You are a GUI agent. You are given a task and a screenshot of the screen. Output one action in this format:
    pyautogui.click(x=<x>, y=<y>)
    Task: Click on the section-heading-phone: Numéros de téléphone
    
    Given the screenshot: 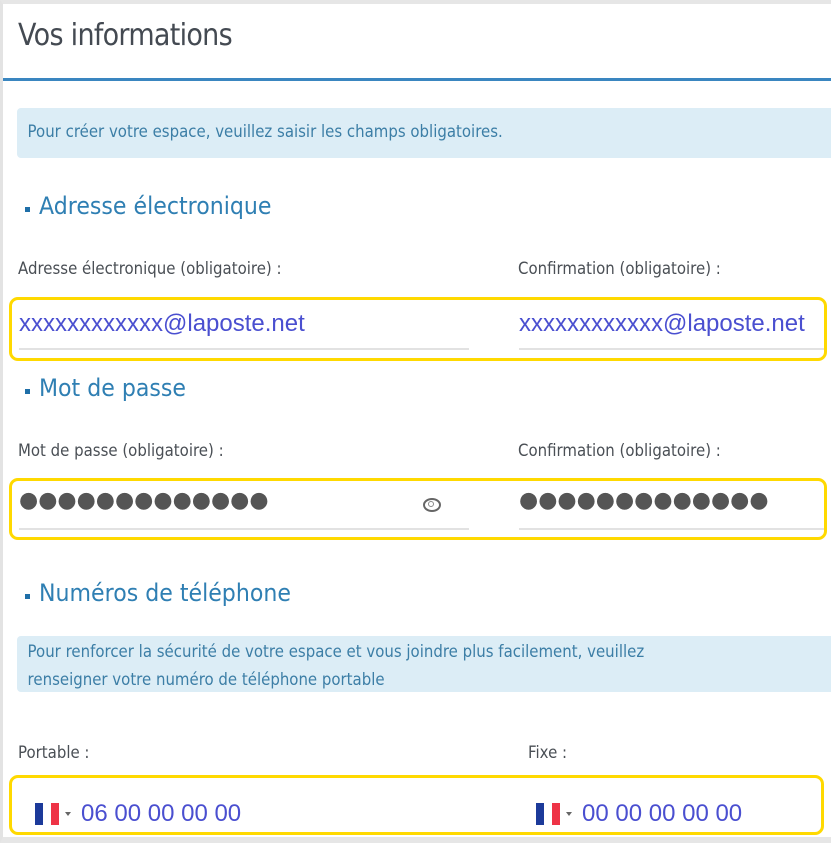 What is the action you would take?
    pyautogui.click(x=169, y=593)
    